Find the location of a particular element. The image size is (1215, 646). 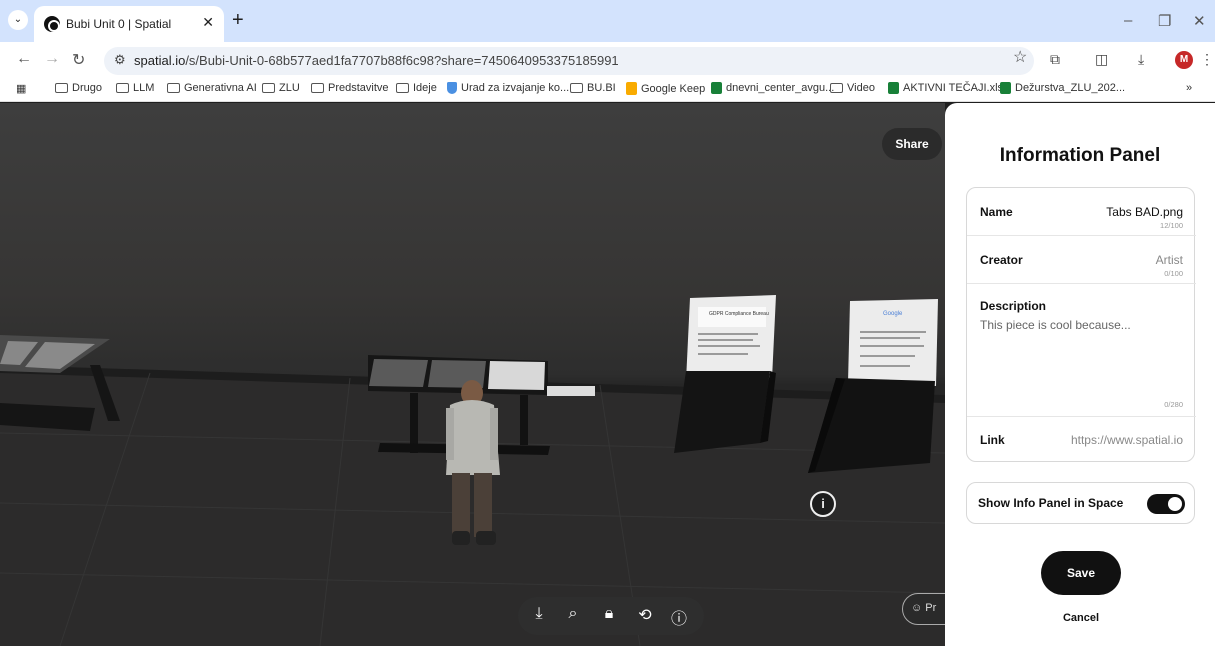

new-tab-icon: + is located at coordinates (238, 20).